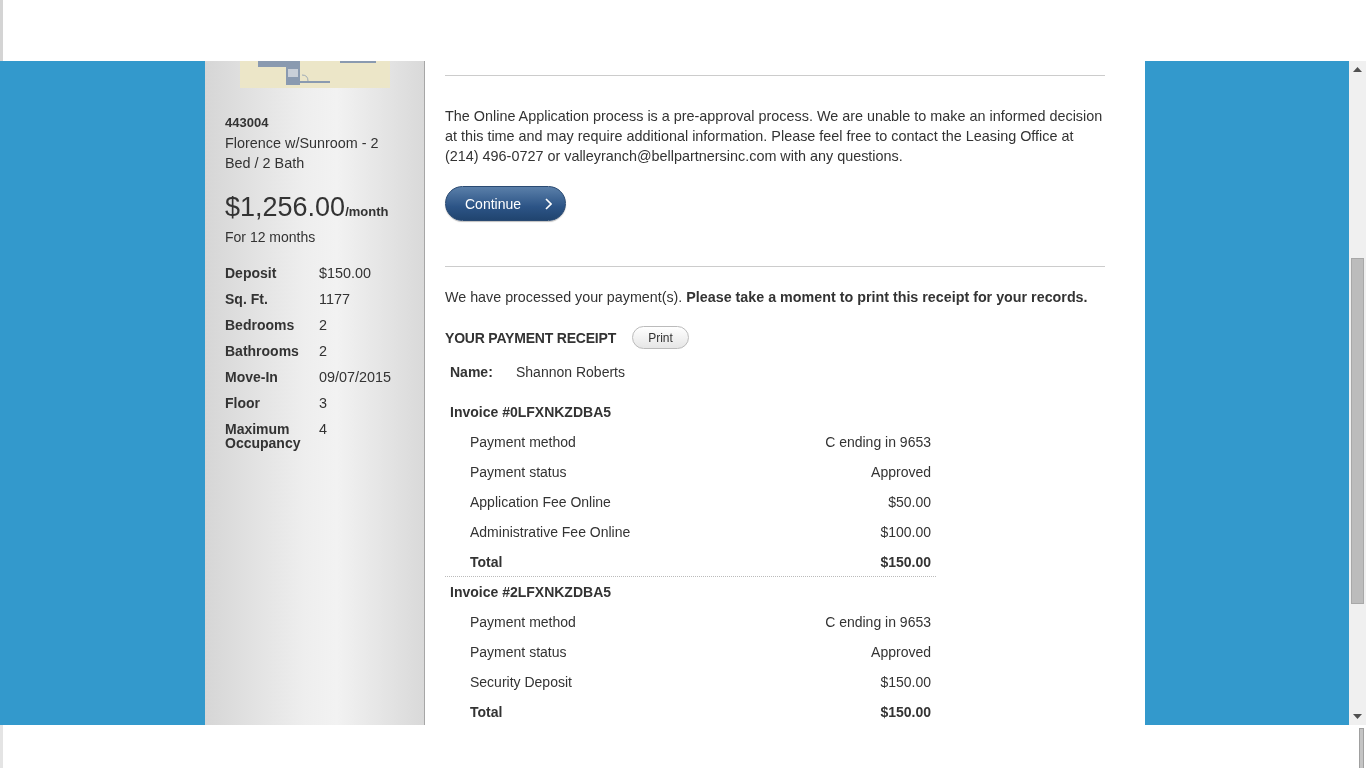  Describe the element at coordinates (260, 325) in the screenshot. I see `spec-label: Bedrooms` at that location.